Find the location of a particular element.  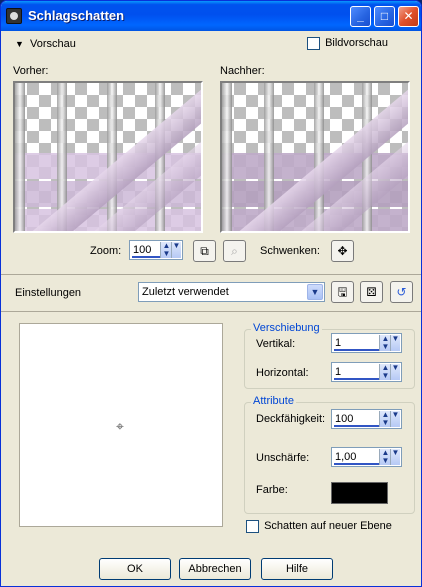

preset-dropdown: Zuletzt verwendet ▼ is located at coordinates (231, 292).